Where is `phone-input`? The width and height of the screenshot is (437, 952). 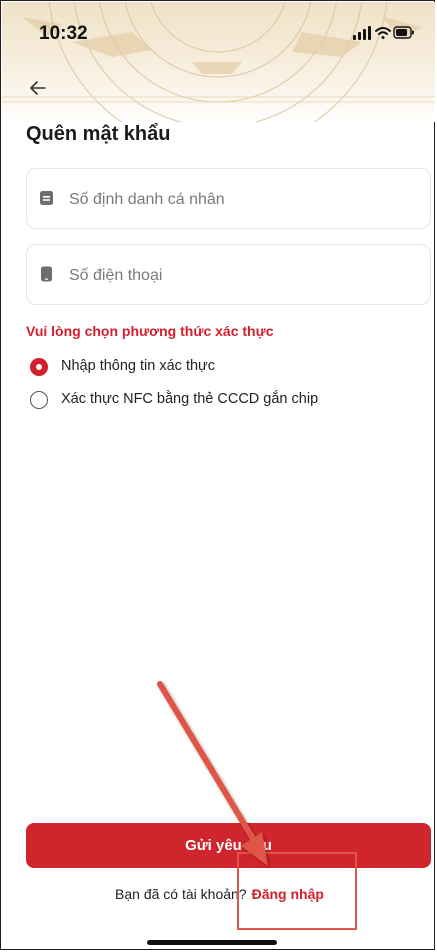 phone-input is located at coordinates (246, 275).